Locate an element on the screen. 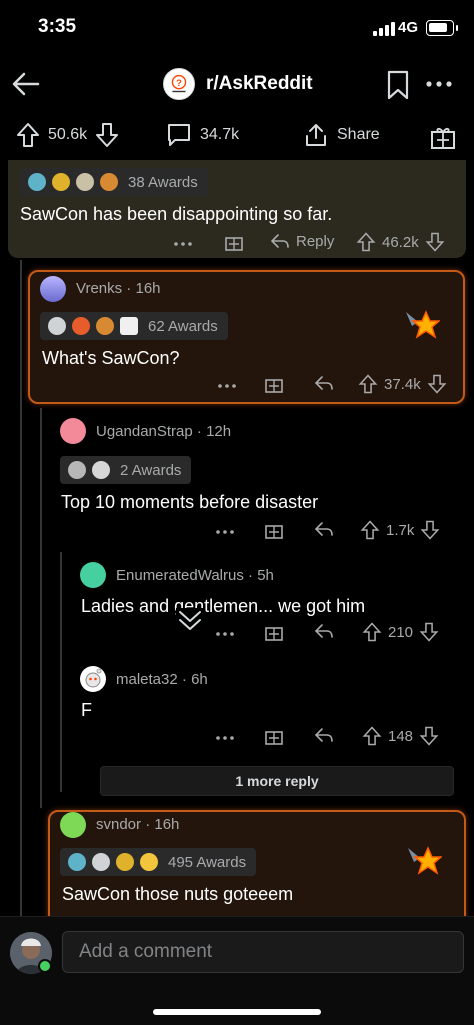 Image resolution: width=474 pixels, height=1025 pixels. home-indicator is located at coordinates (237, 1012).